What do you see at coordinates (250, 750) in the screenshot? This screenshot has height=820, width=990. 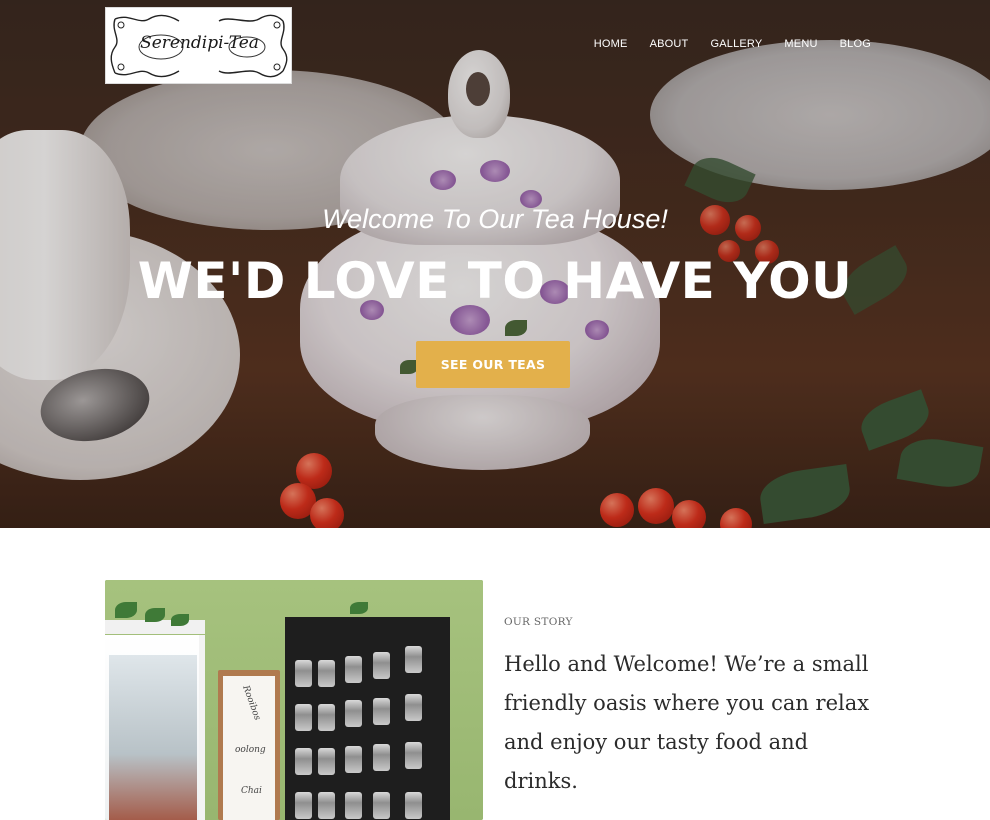 I see `board-word: oolong` at bounding box center [250, 750].